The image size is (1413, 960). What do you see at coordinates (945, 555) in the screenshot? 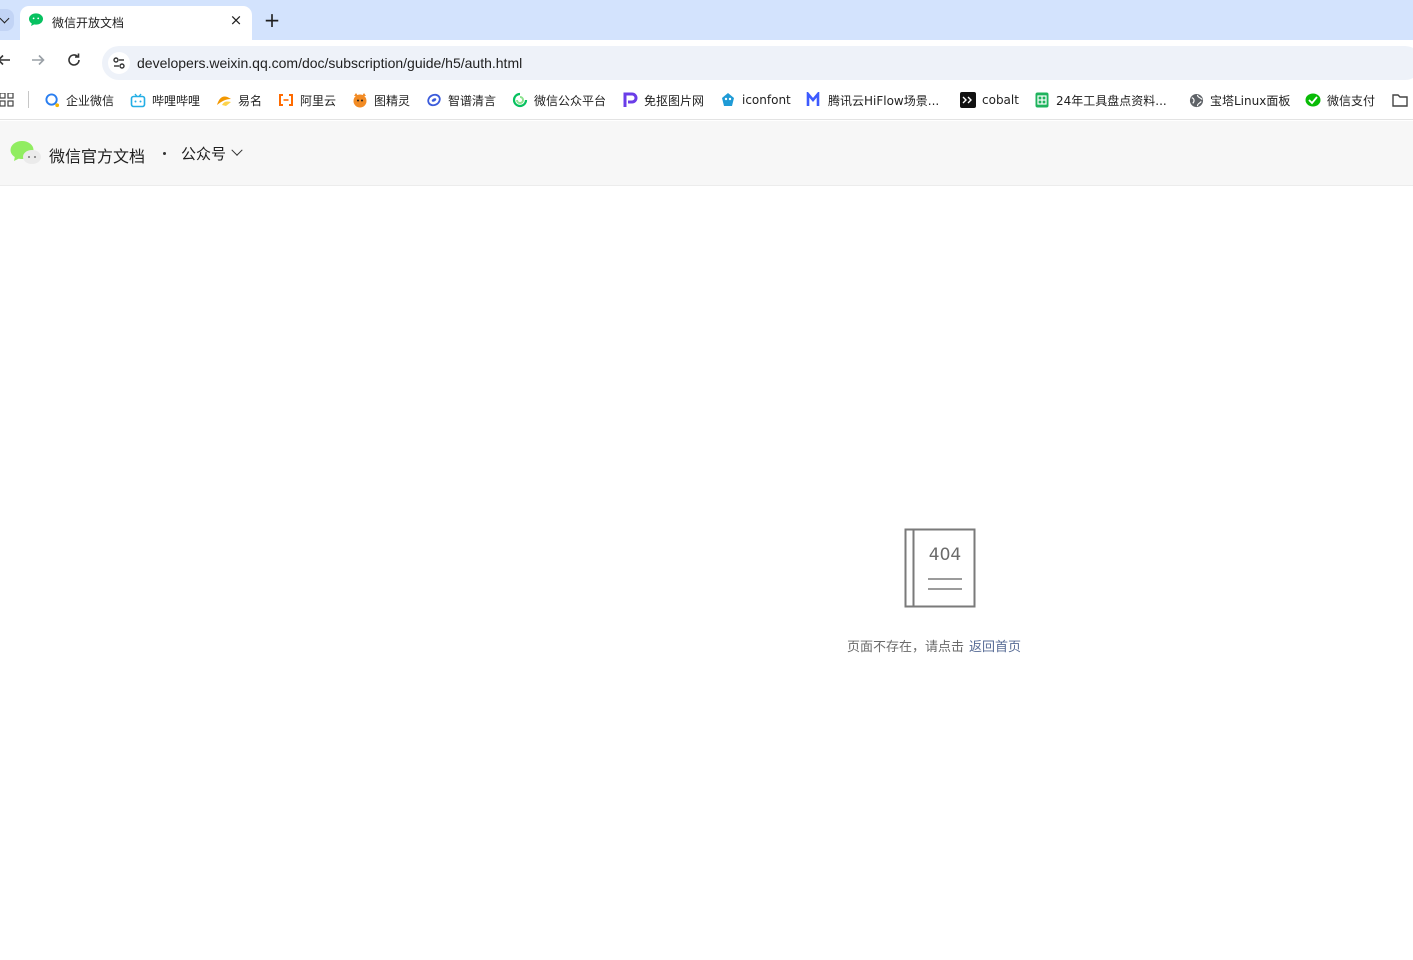
I see `error-code: 404` at bounding box center [945, 555].